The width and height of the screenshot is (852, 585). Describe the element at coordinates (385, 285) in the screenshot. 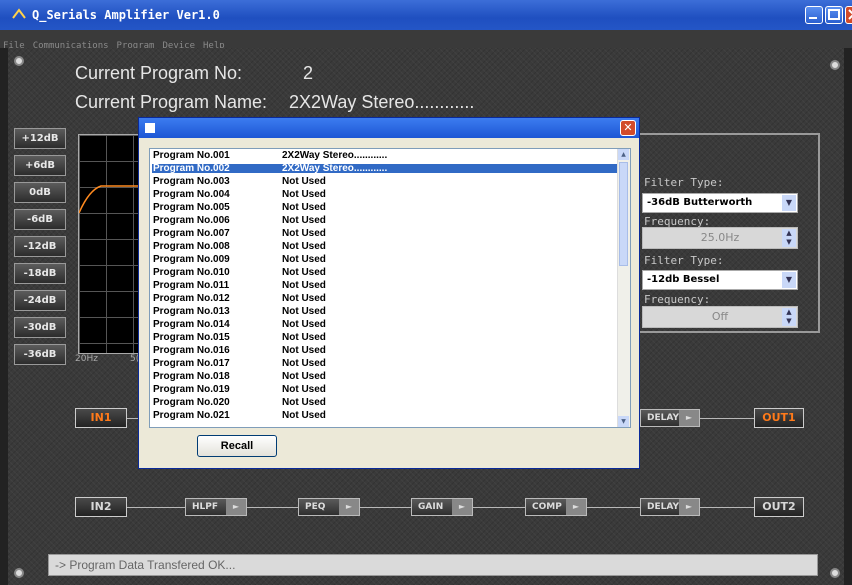

I see `list-item: Program No.011 Not Used` at that location.